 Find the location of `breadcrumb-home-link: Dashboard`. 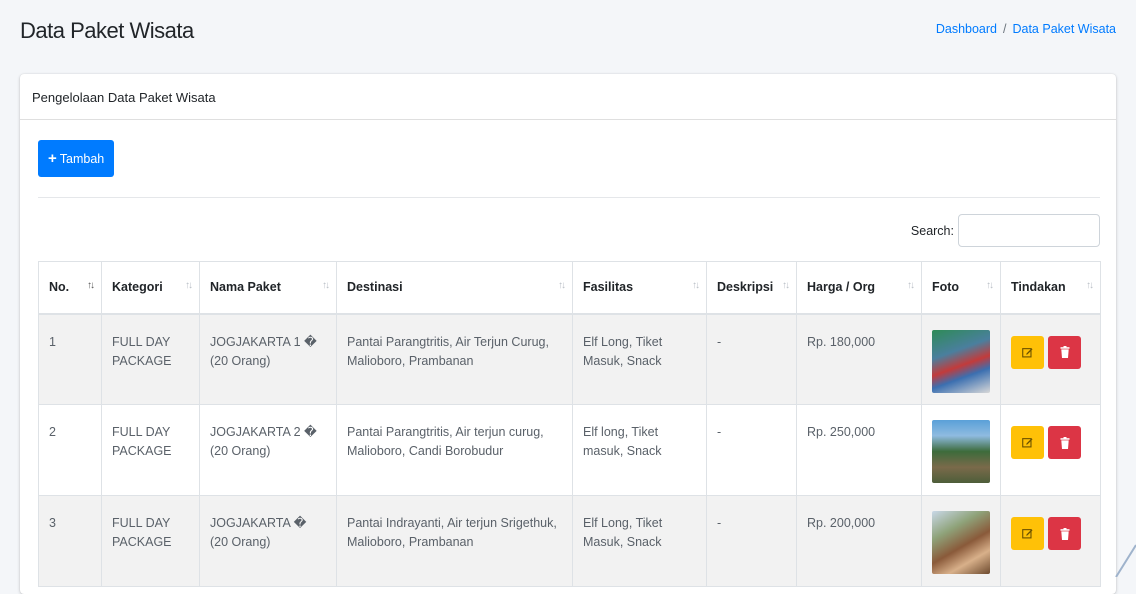

breadcrumb-home-link: Dashboard is located at coordinates (966, 29).